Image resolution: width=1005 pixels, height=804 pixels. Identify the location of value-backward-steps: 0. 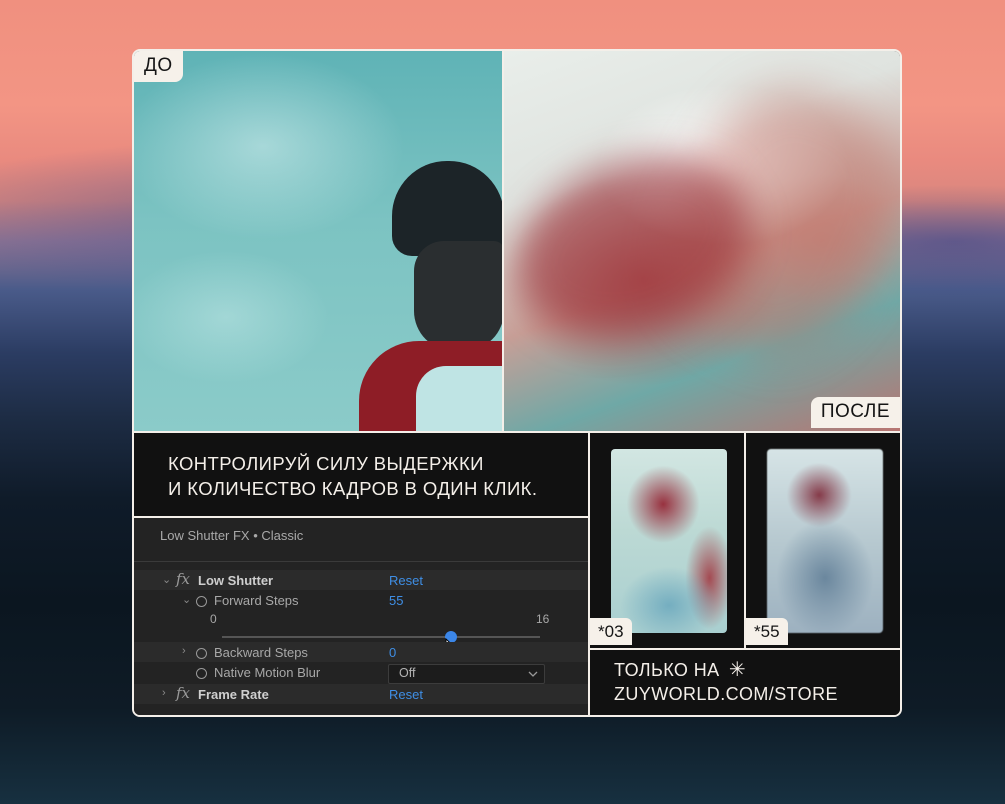
(392, 652).